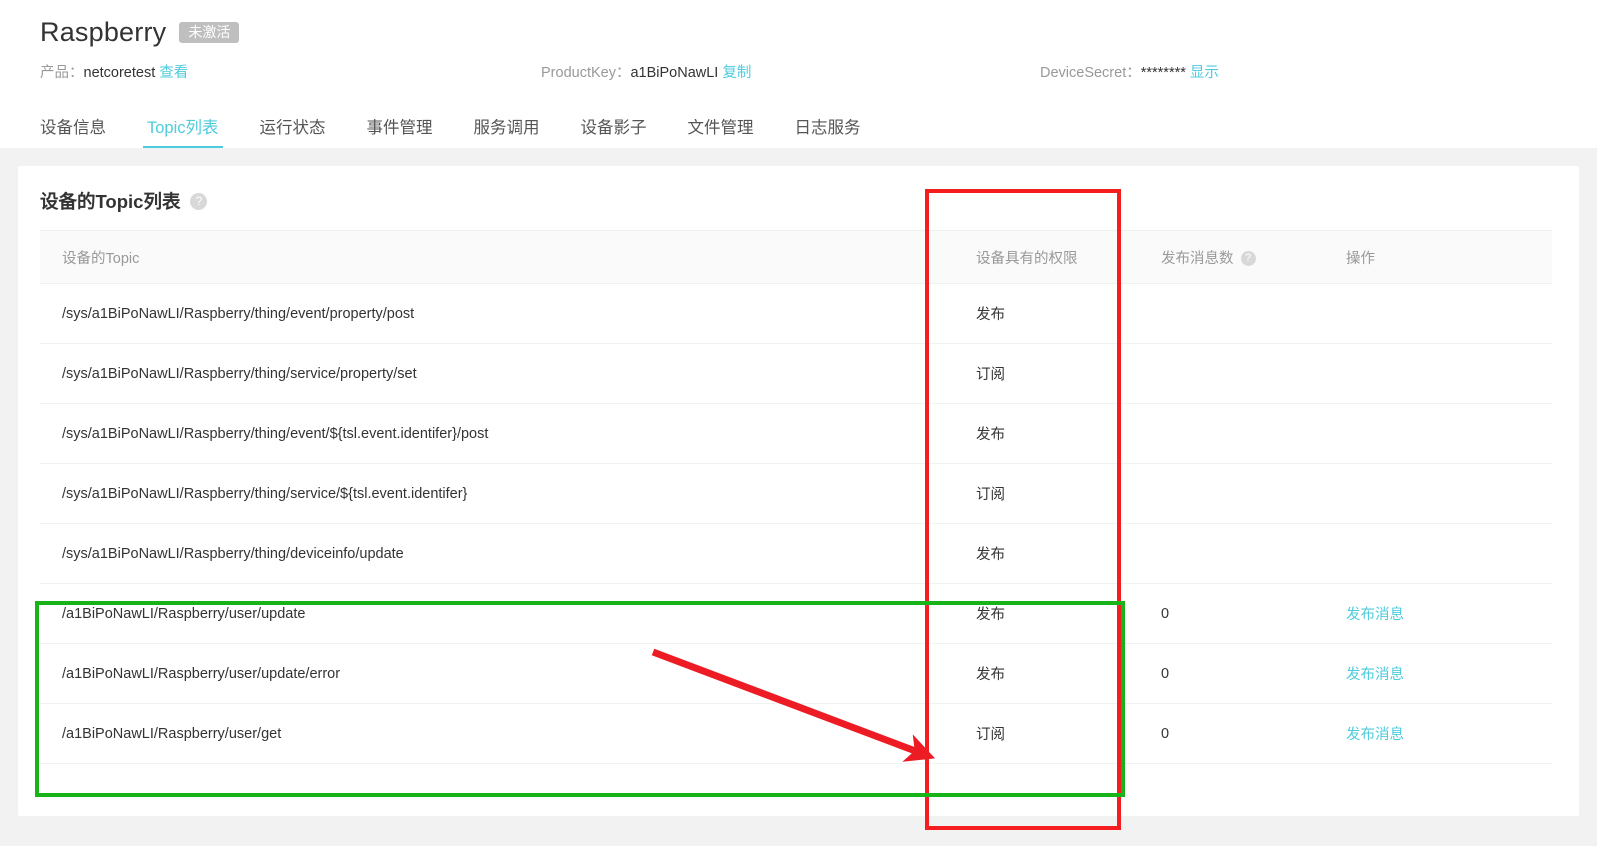 The height and width of the screenshot is (846, 1597). I want to click on column-header-topic: 设备的Topic, so click(503, 257).